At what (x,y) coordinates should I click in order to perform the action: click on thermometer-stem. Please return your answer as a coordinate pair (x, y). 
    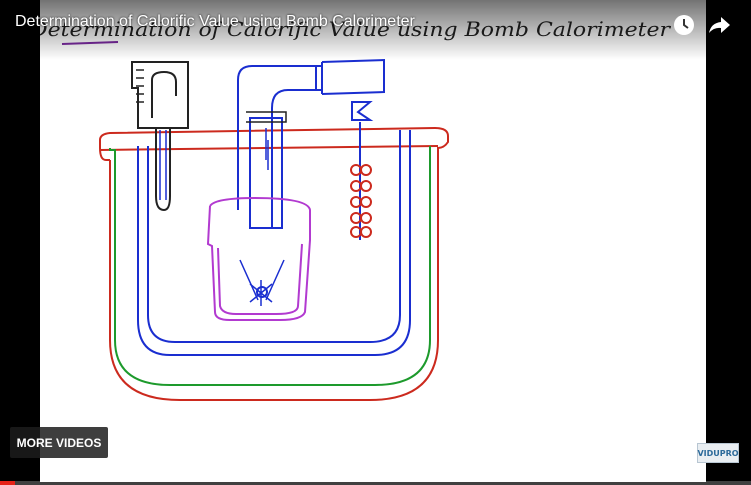
    Looking at the image, I should click on (163, 170).